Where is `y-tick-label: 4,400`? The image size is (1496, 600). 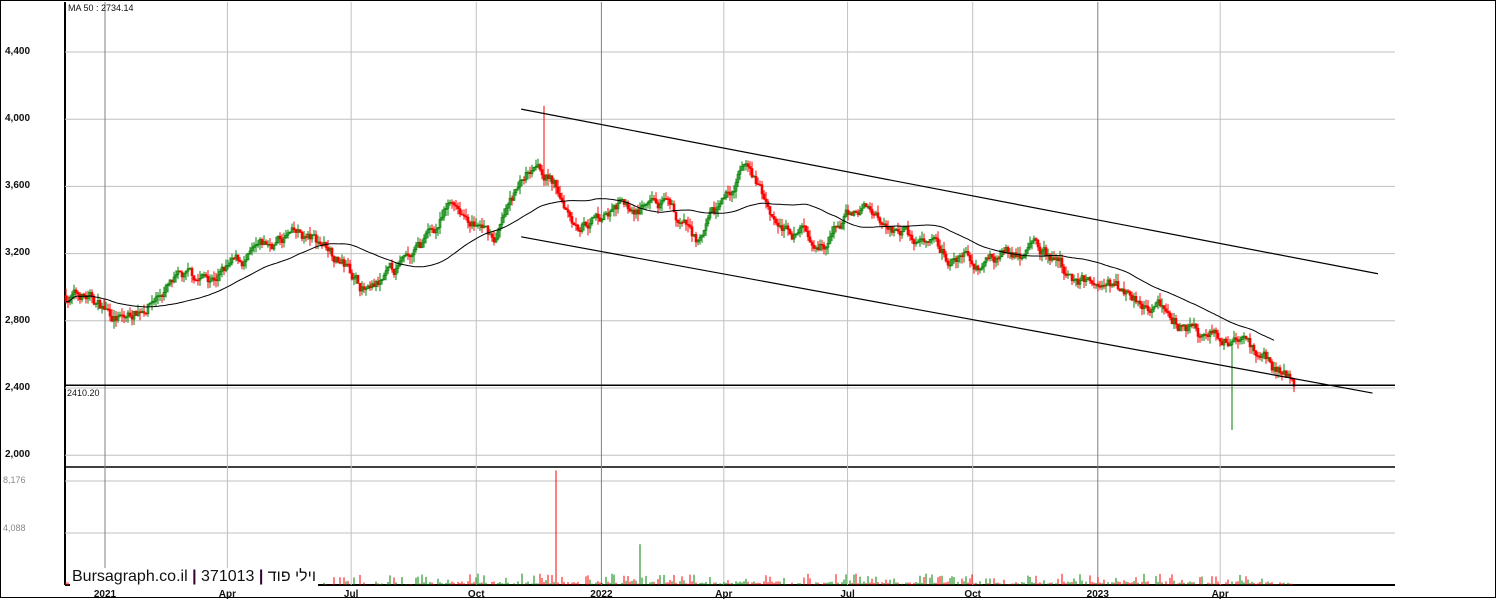 y-tick-label: 4,400 is located at coordinates (18, 51).